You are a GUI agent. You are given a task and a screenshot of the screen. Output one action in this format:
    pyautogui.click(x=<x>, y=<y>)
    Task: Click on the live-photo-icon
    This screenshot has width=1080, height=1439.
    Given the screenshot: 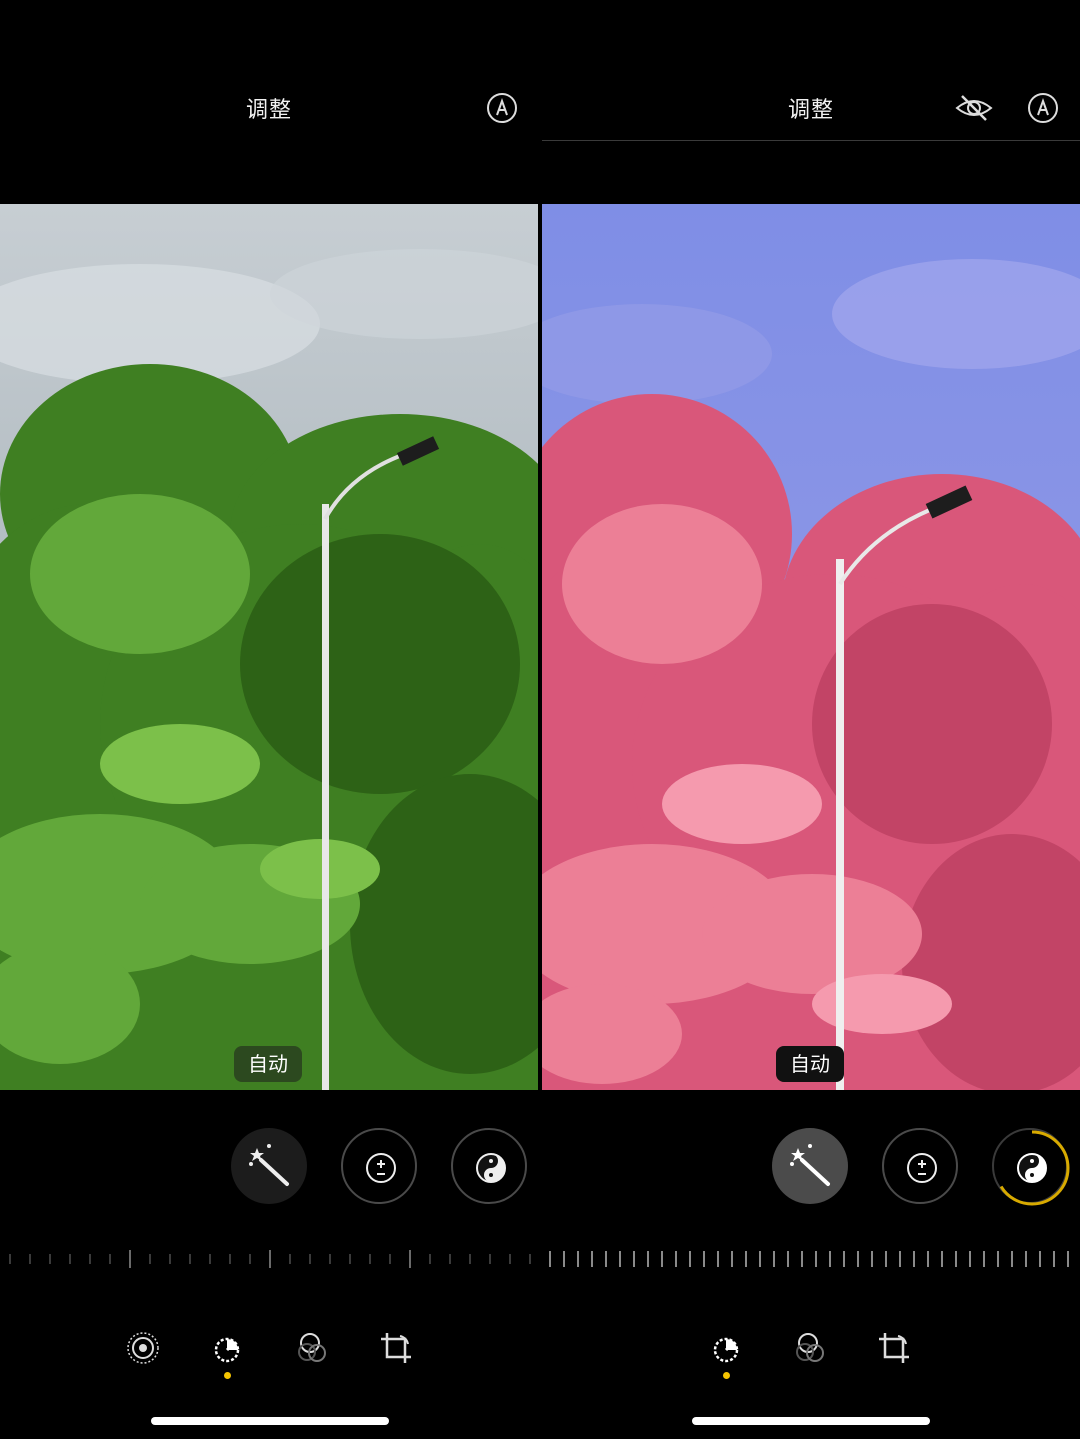 What is the action you would take?
    pyautogui.click(x=143, y=1348)
    